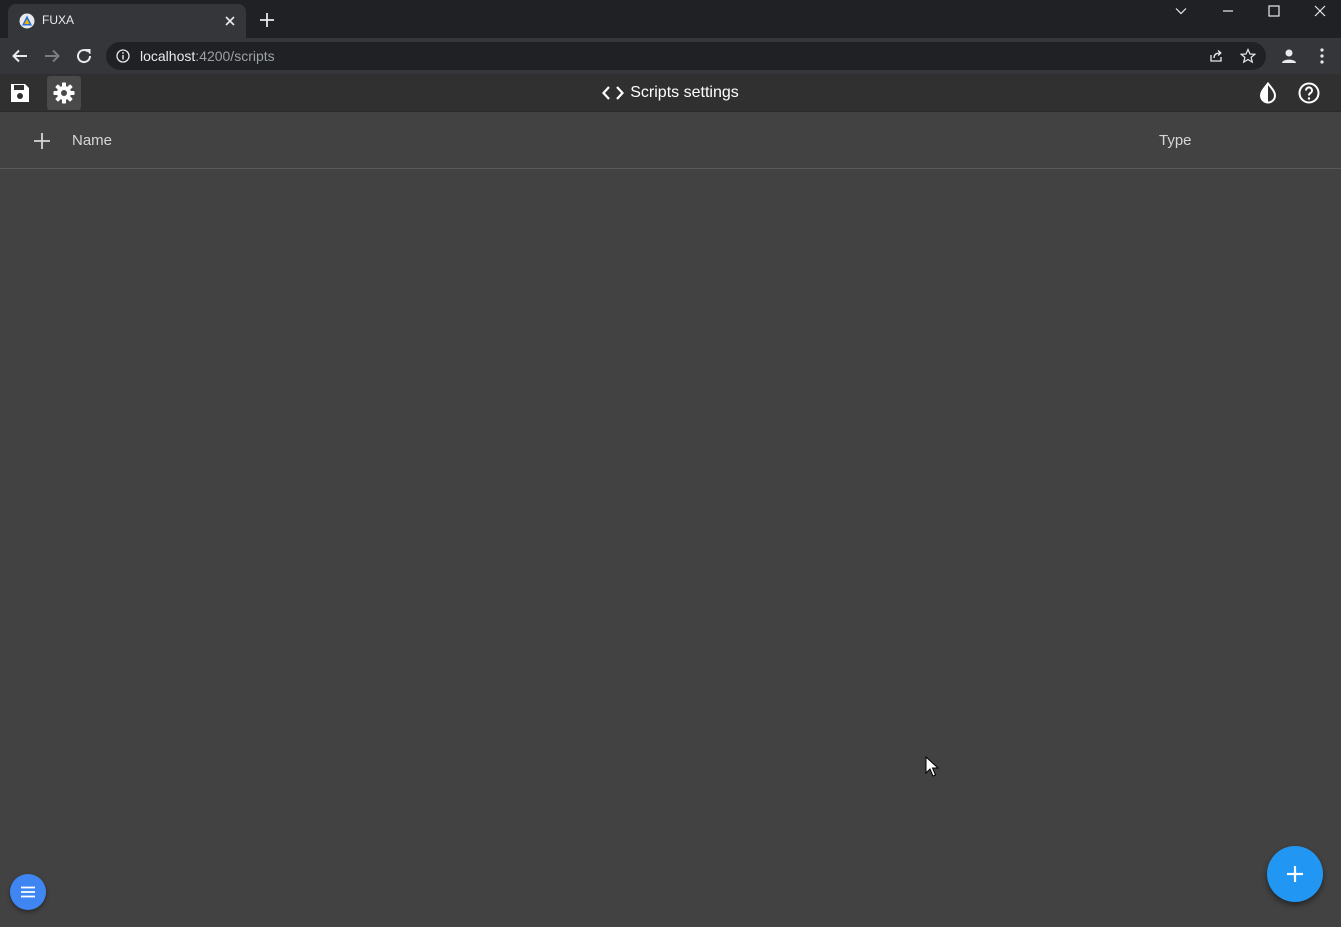 The image size is (1341, 927). Describe the element at coordinates (42, 141) in the screenshot. I see `add-script-icon` at that location.